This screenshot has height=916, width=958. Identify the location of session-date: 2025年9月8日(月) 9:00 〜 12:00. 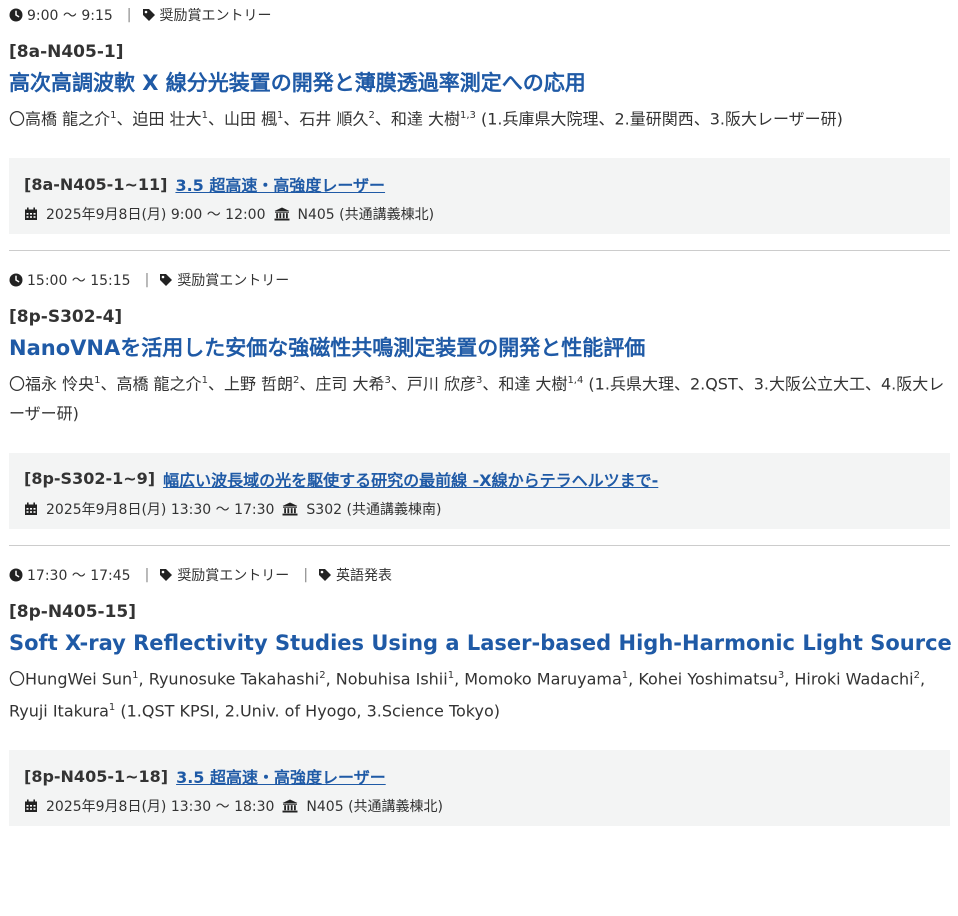
(156, 215).